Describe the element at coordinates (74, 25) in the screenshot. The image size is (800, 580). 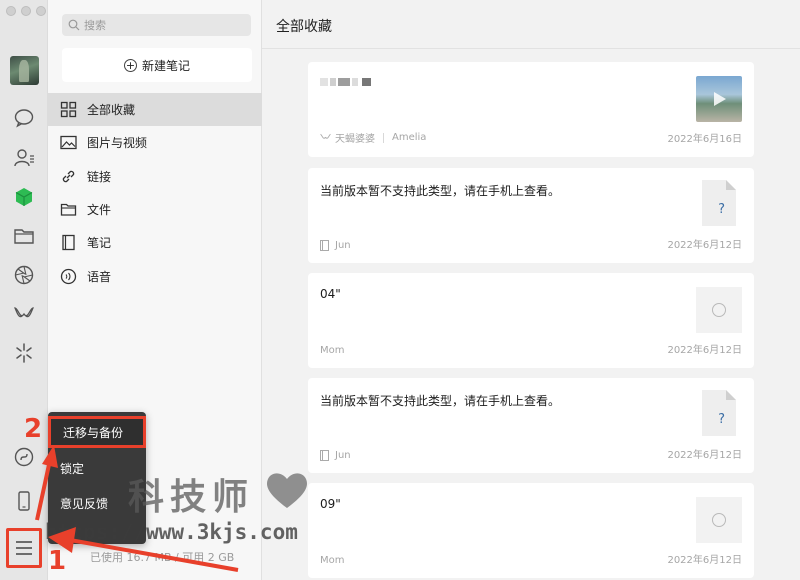
I see `search-icon` at that location.